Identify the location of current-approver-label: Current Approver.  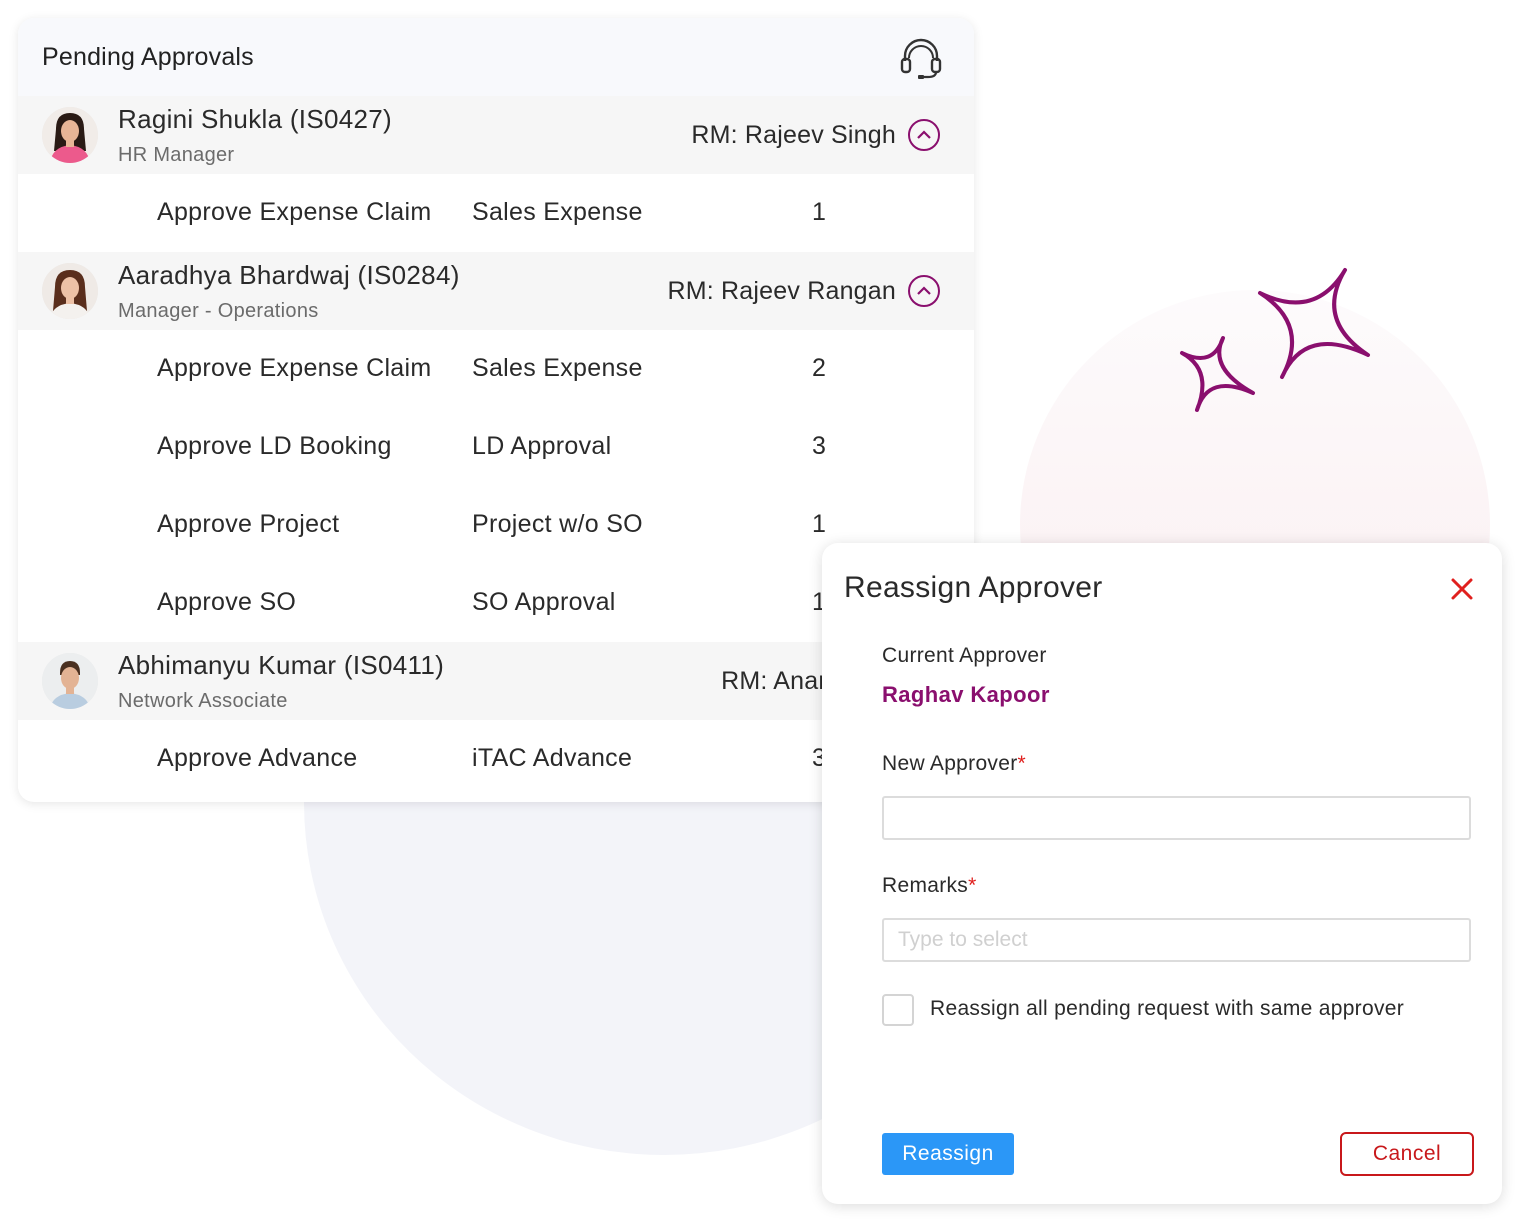
(964, 655).